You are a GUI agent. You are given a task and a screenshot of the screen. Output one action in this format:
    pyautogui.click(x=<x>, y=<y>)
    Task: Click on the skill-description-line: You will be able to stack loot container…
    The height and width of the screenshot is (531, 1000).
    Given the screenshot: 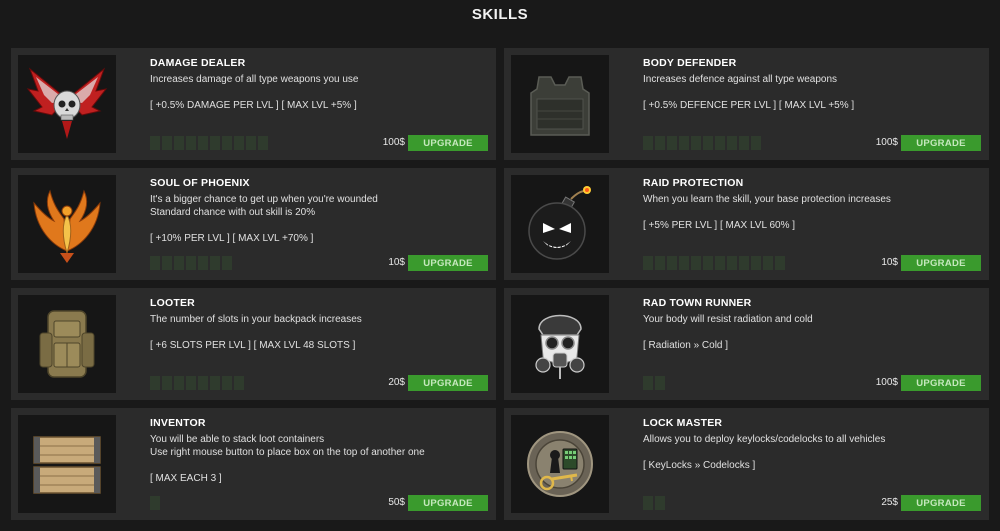 What is the action you would take?
    pyautogui.click(x=237, y=439)
    